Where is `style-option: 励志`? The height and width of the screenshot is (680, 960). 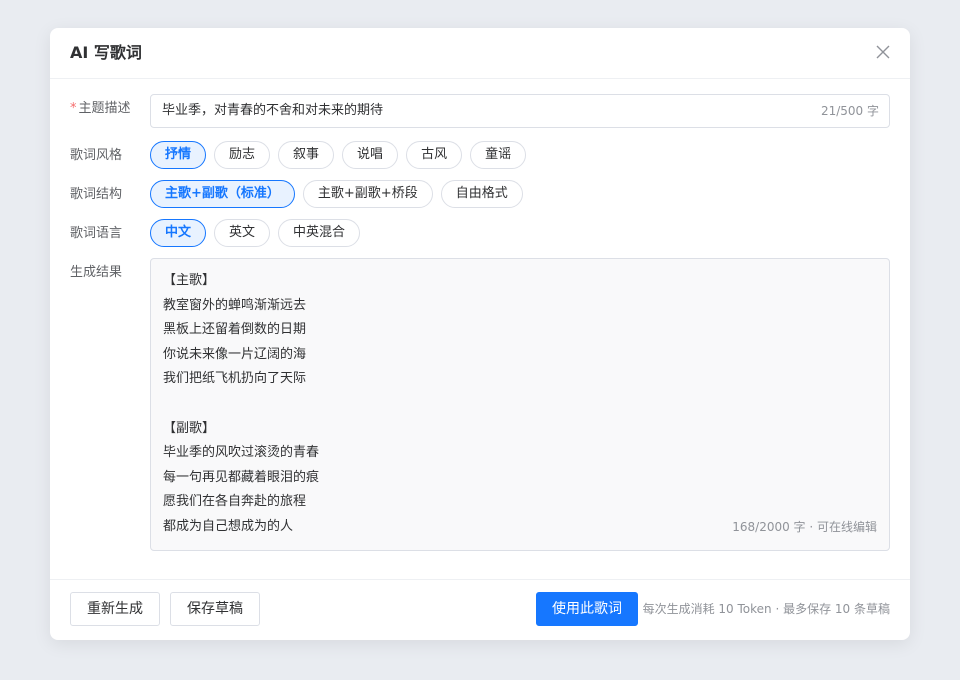
style-option: 励志 is located at coordinates (242, 155).